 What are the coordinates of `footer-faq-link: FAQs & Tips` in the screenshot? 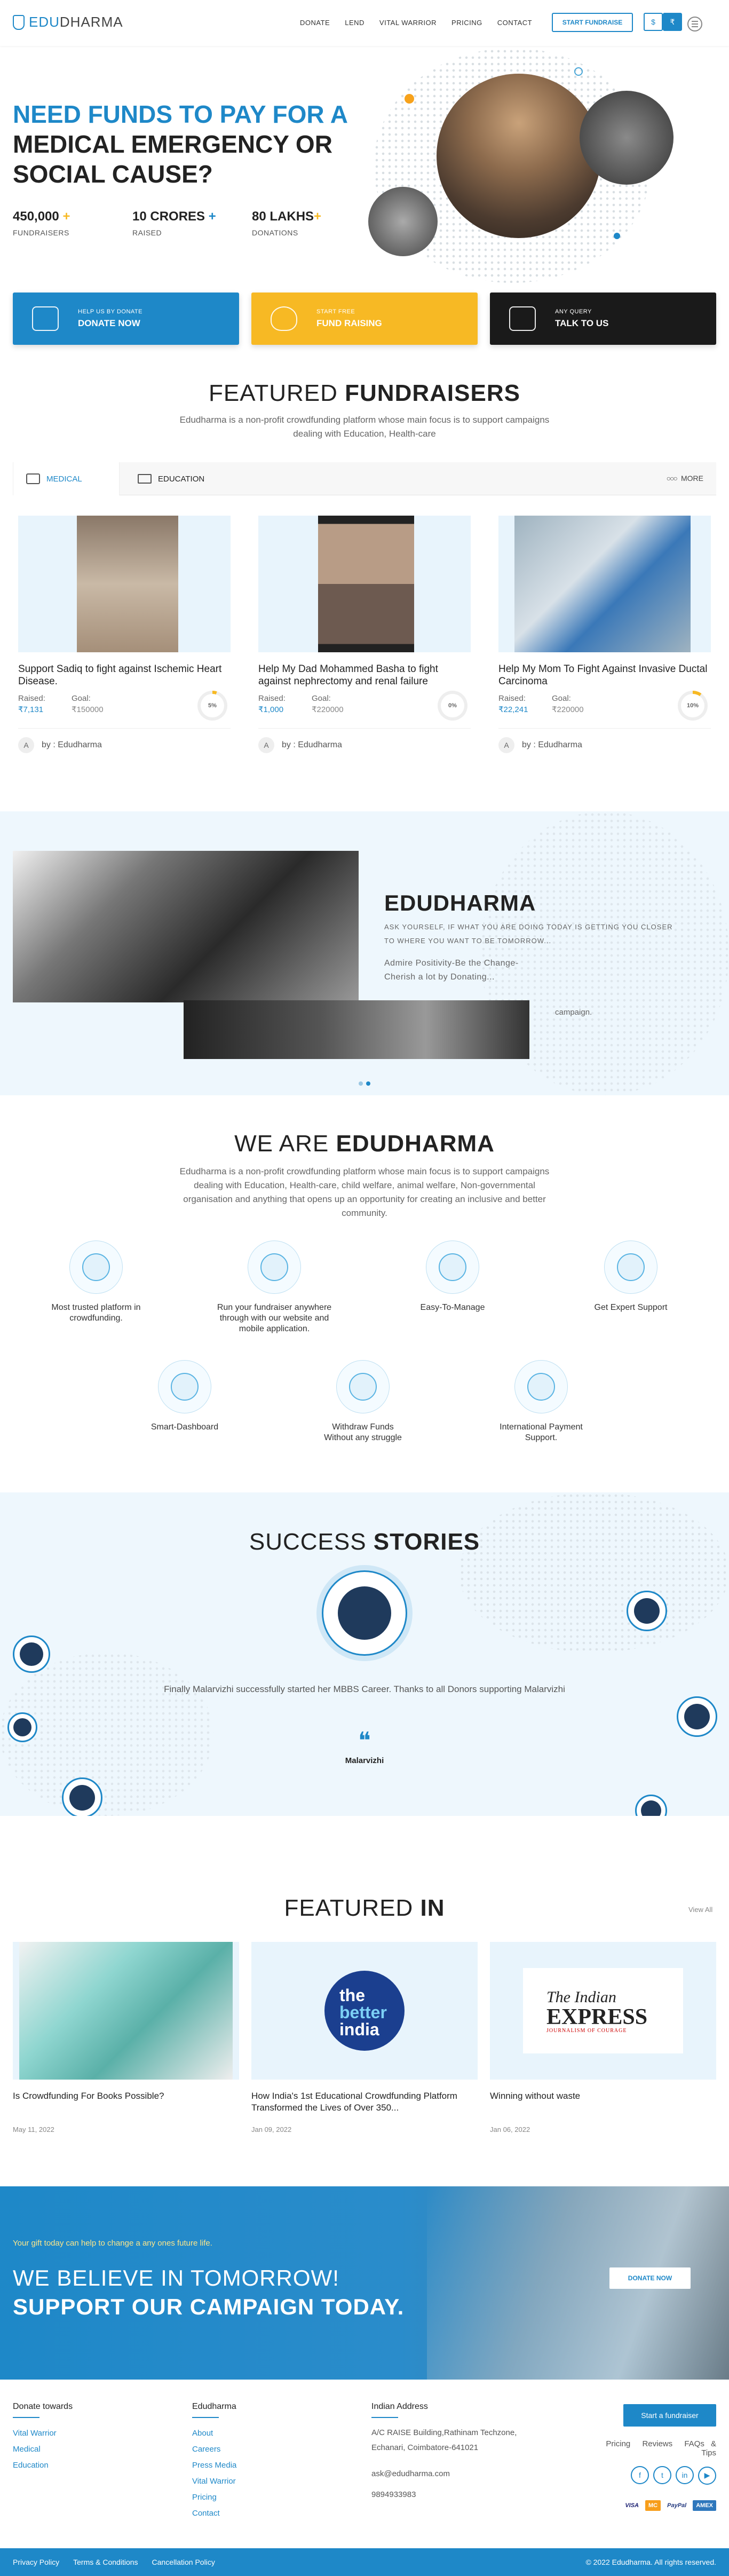 It's located at (700, 2448).